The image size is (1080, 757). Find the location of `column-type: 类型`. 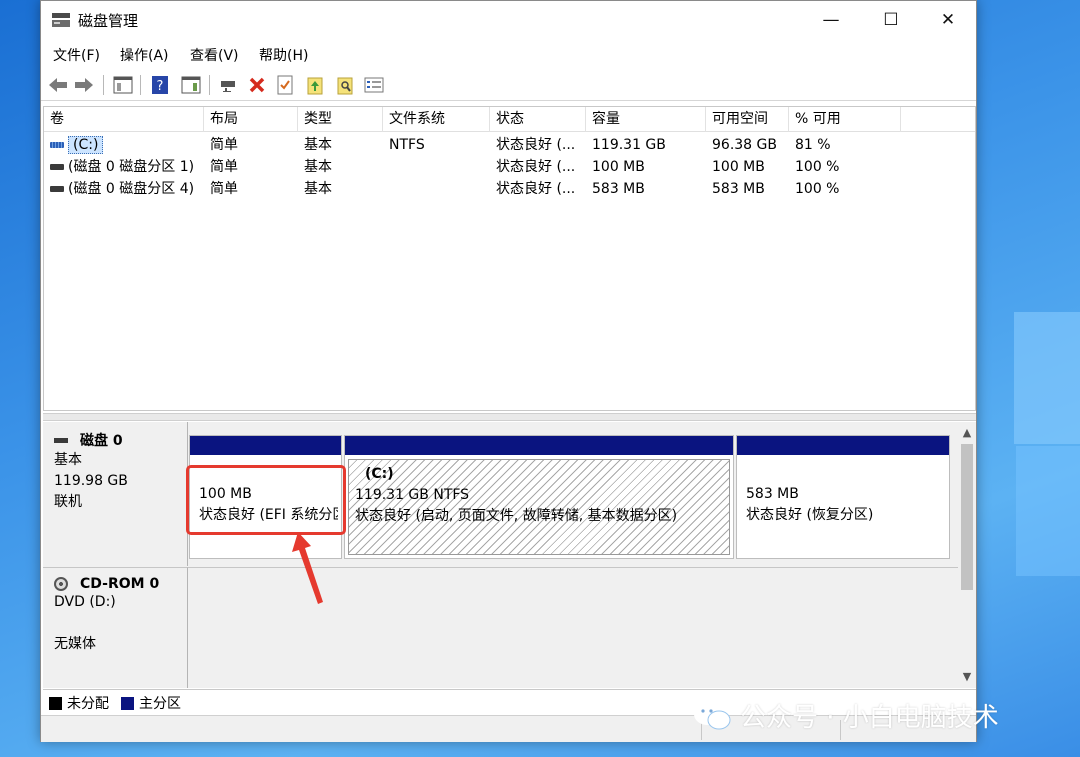

column-type: 类型 is located at coordinates (340, 119).